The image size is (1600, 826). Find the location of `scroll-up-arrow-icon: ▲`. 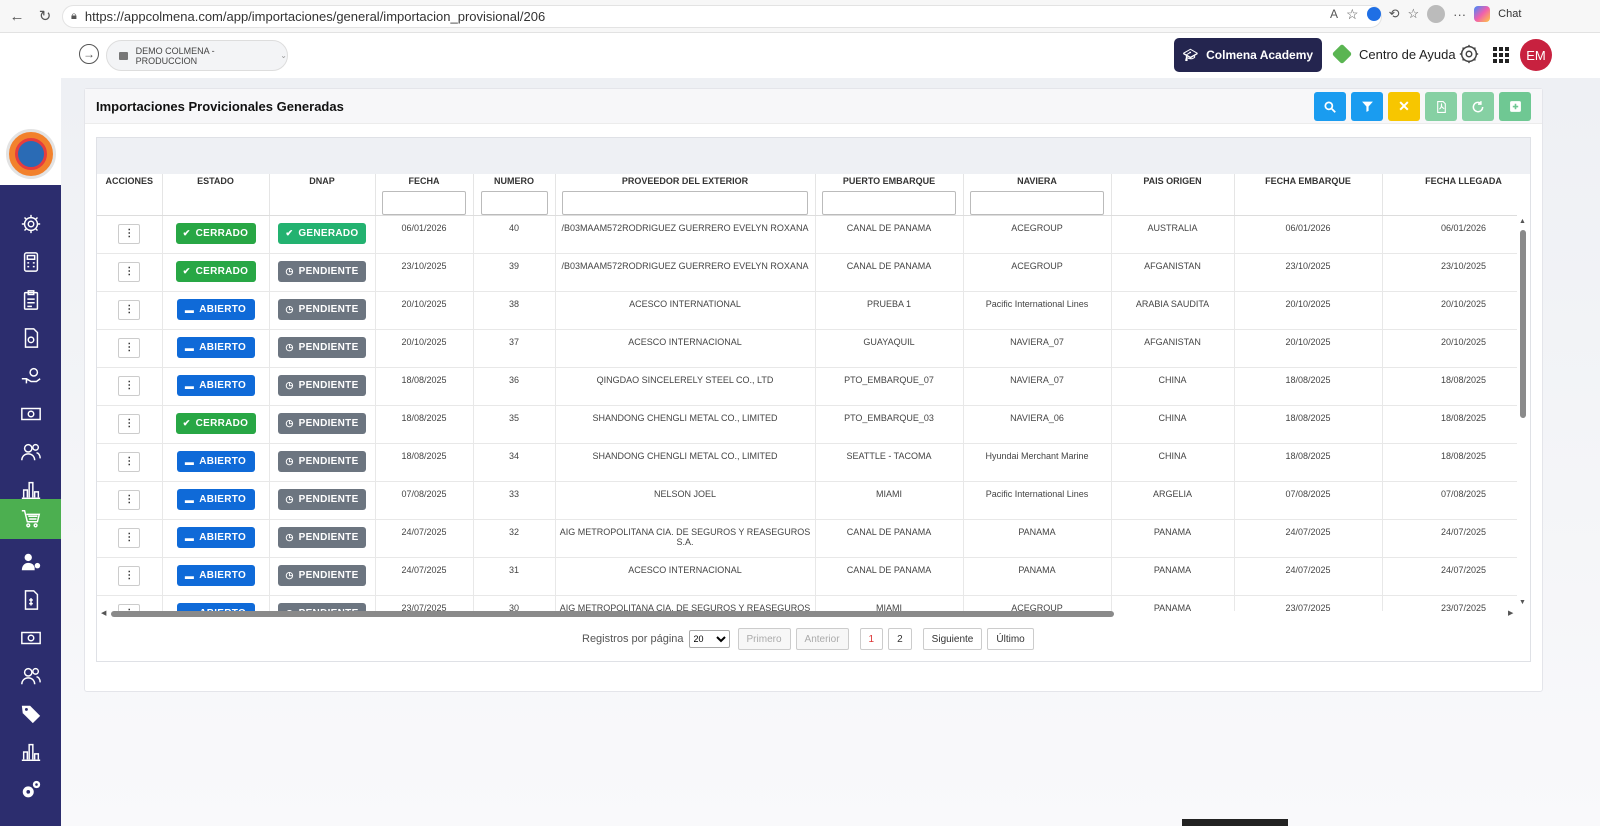

scroll-up-arrow-icon: ▲ is located at coordinates (1522, 221).